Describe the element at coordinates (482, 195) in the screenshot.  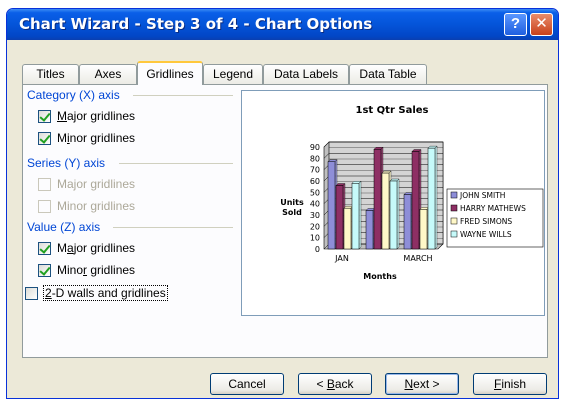
I see `legend-entry: JOHN SMITH` at that location.